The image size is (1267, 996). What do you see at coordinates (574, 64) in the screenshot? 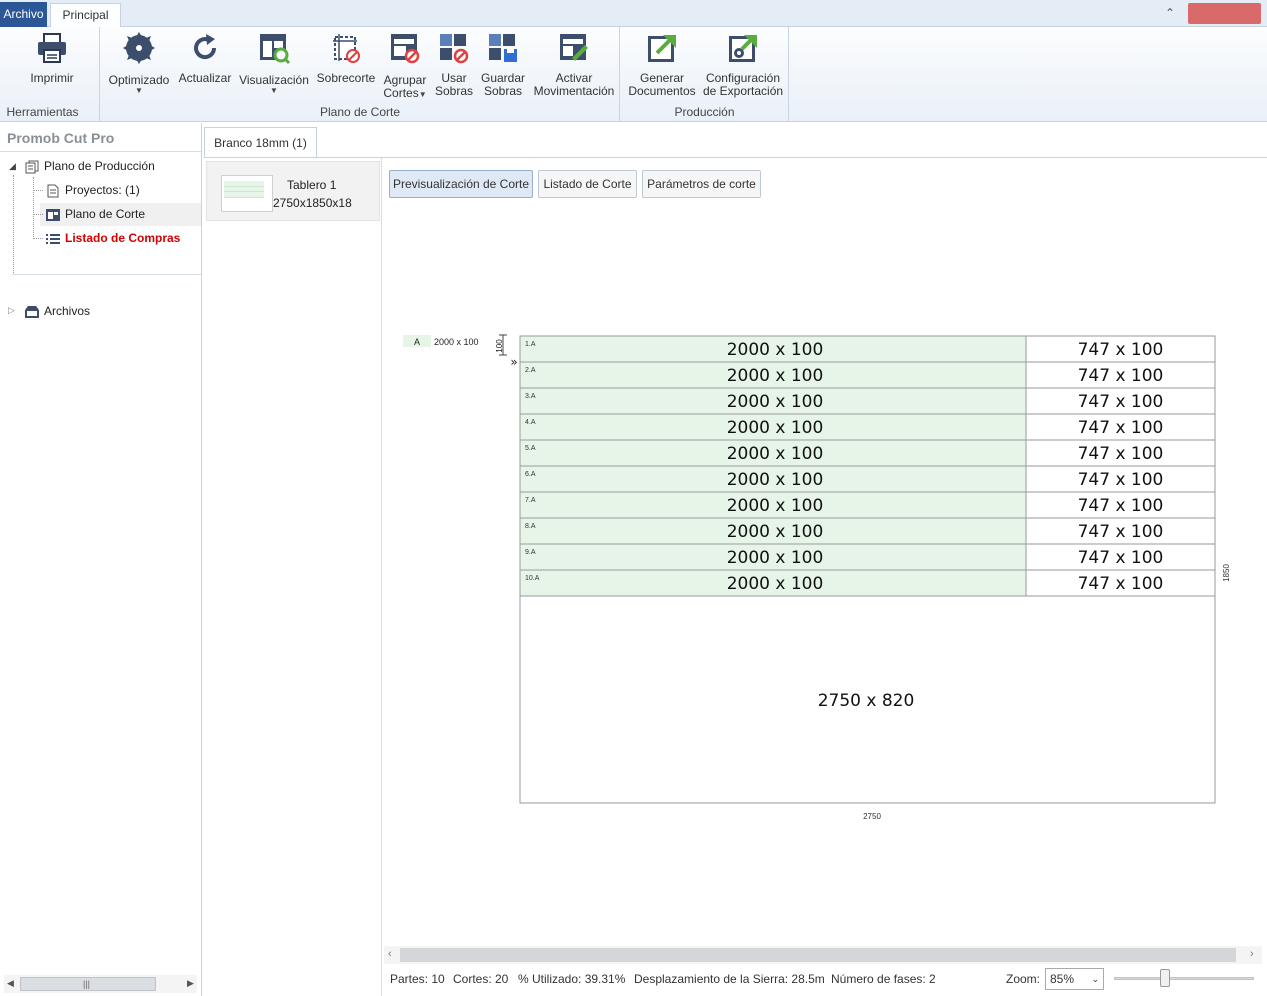
I see `activar-movimentacion-button: Activar Movimentación` at bounding box center [574, 64].